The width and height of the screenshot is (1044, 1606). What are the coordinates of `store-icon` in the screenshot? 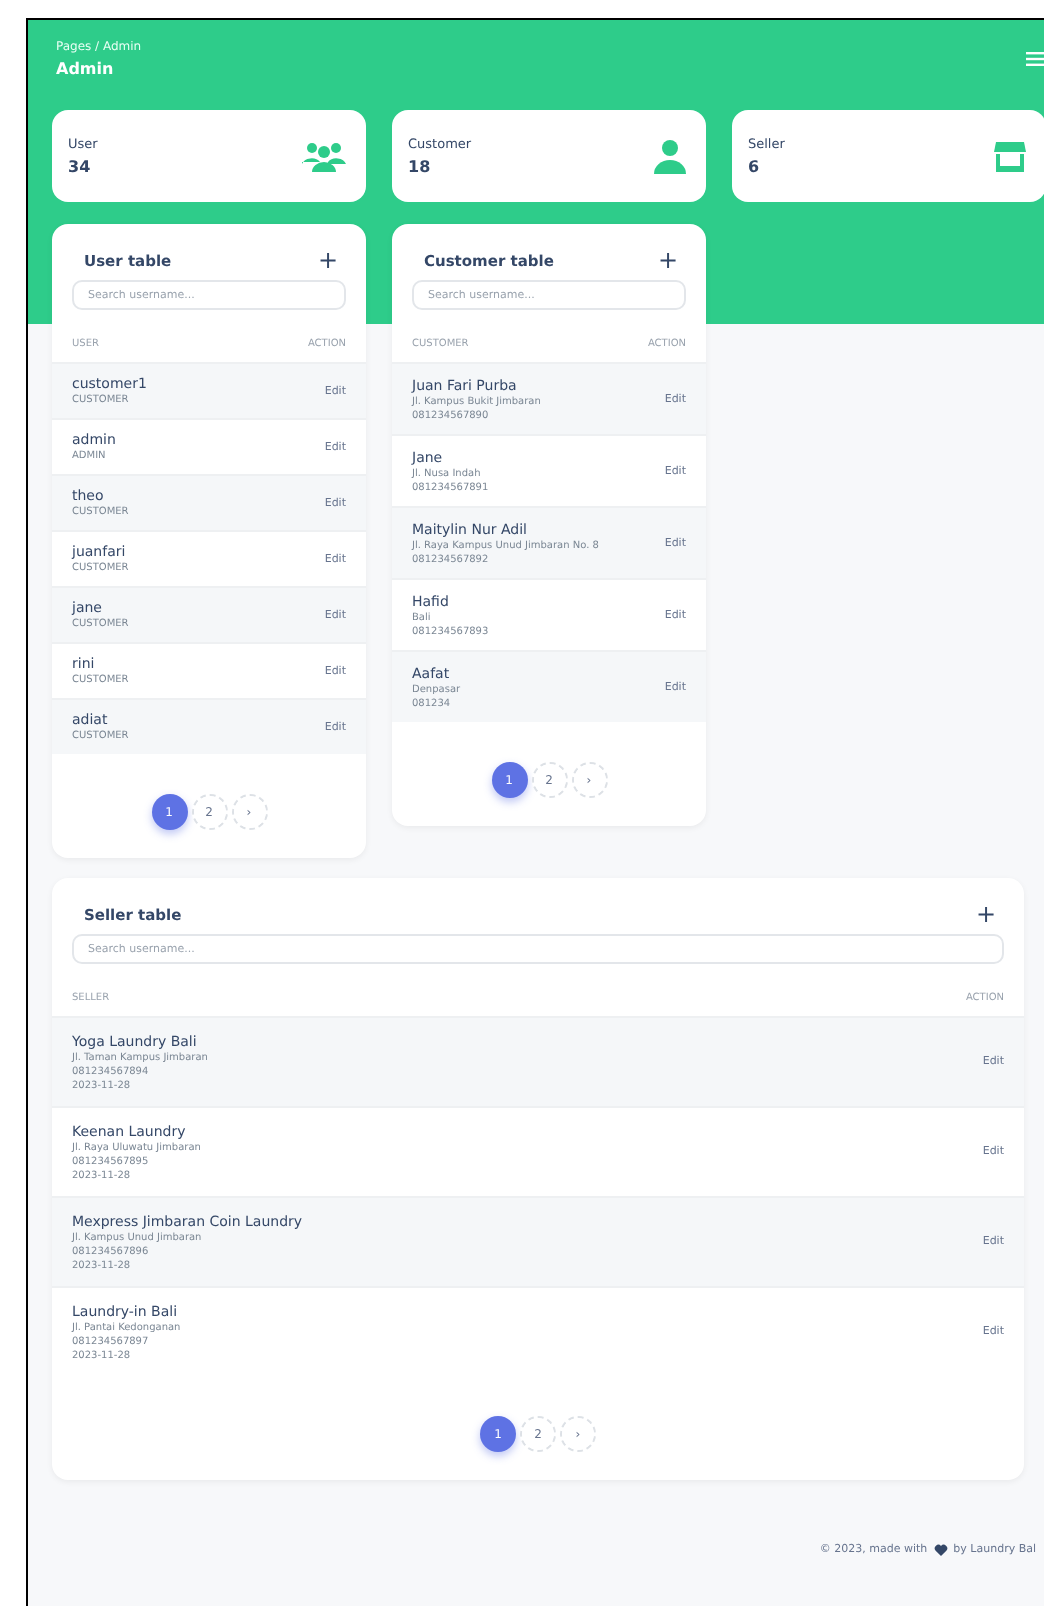 It's located at (1010, 156).